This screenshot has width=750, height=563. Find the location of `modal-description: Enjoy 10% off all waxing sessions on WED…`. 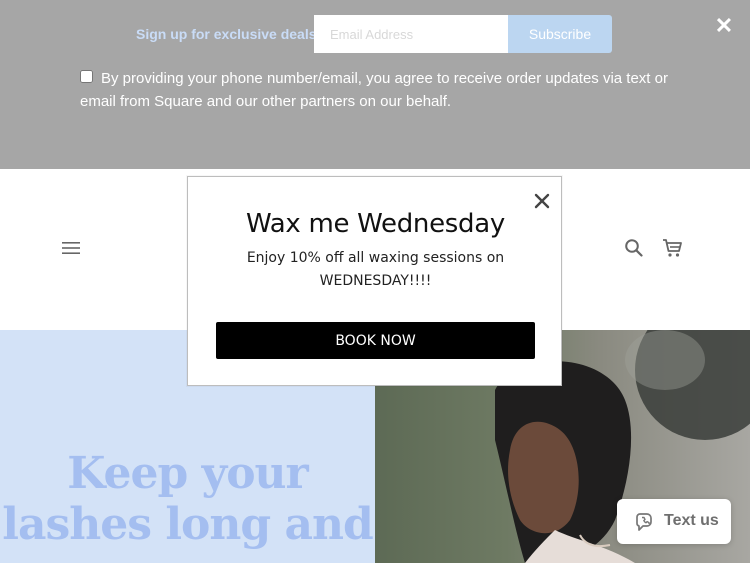

modal-description: Enjoy 10% off all waxing sessions on WED… is located at coordinates (375, 269).